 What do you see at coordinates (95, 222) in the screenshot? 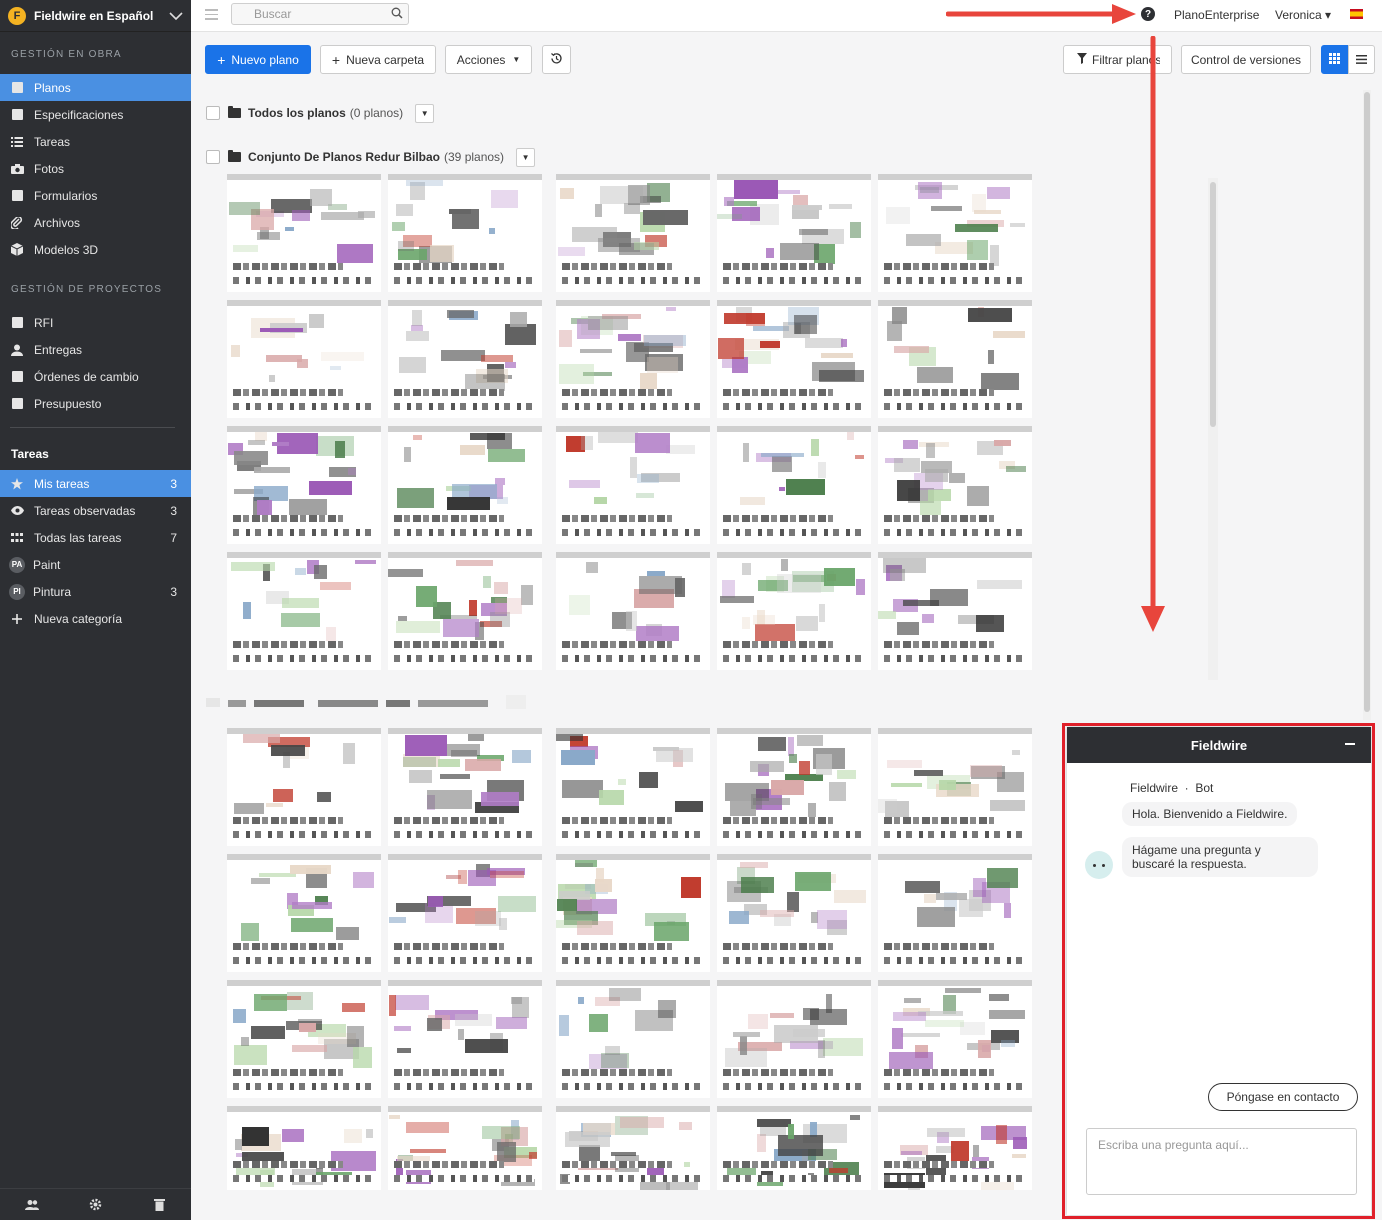
I see `sidebar-item: Archivos` at bounding box center [95, 222].